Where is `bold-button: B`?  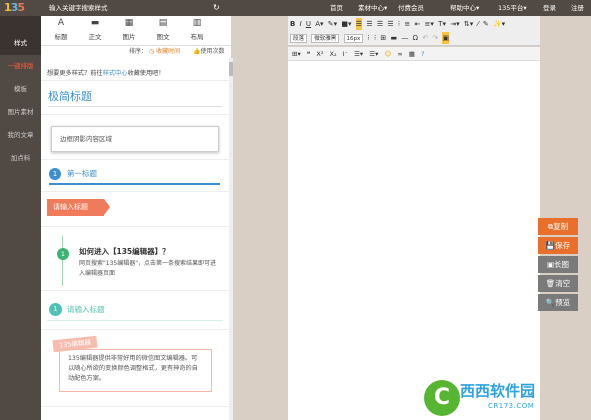 bold-button: B is located at coordinates (292, 24).